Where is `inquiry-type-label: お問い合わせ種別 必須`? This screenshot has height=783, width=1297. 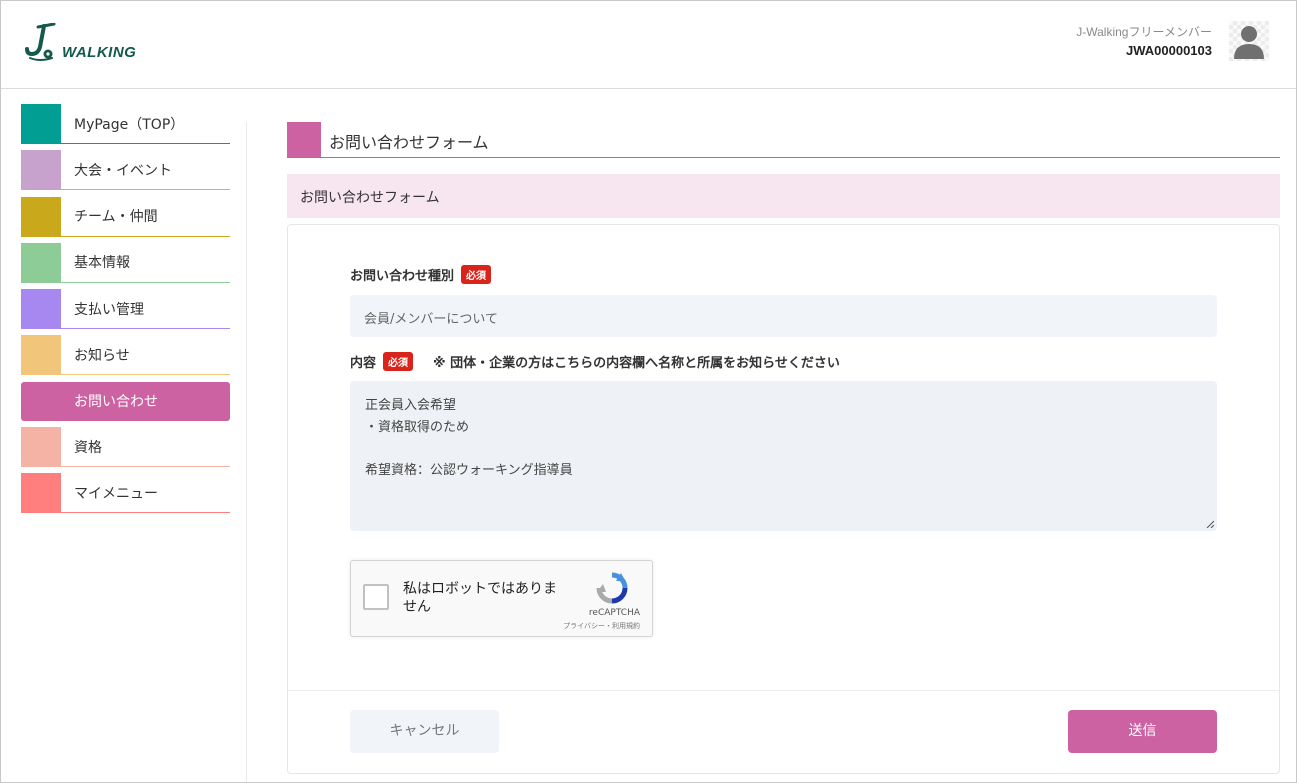
inquiry-type-label: お問い合わせ種別 必須 is located at coordinates (421, 274).